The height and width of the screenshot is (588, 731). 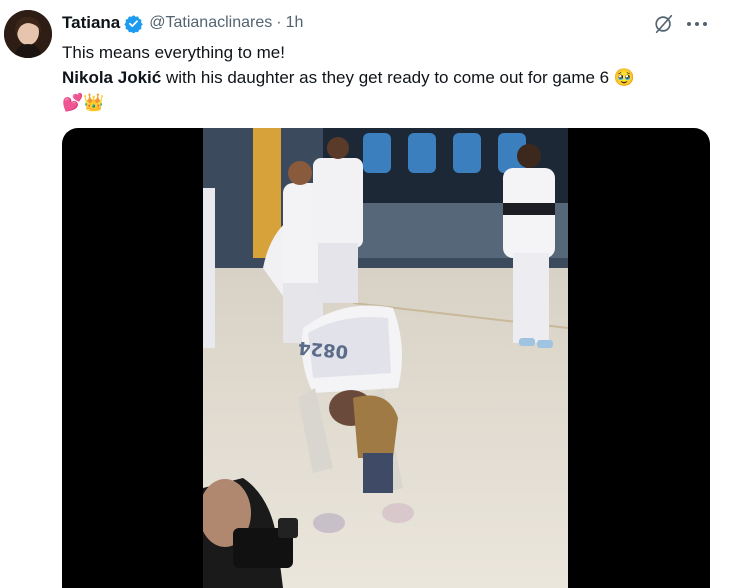 I want to click on timestamp: 1h, so click(x=295, y=23).